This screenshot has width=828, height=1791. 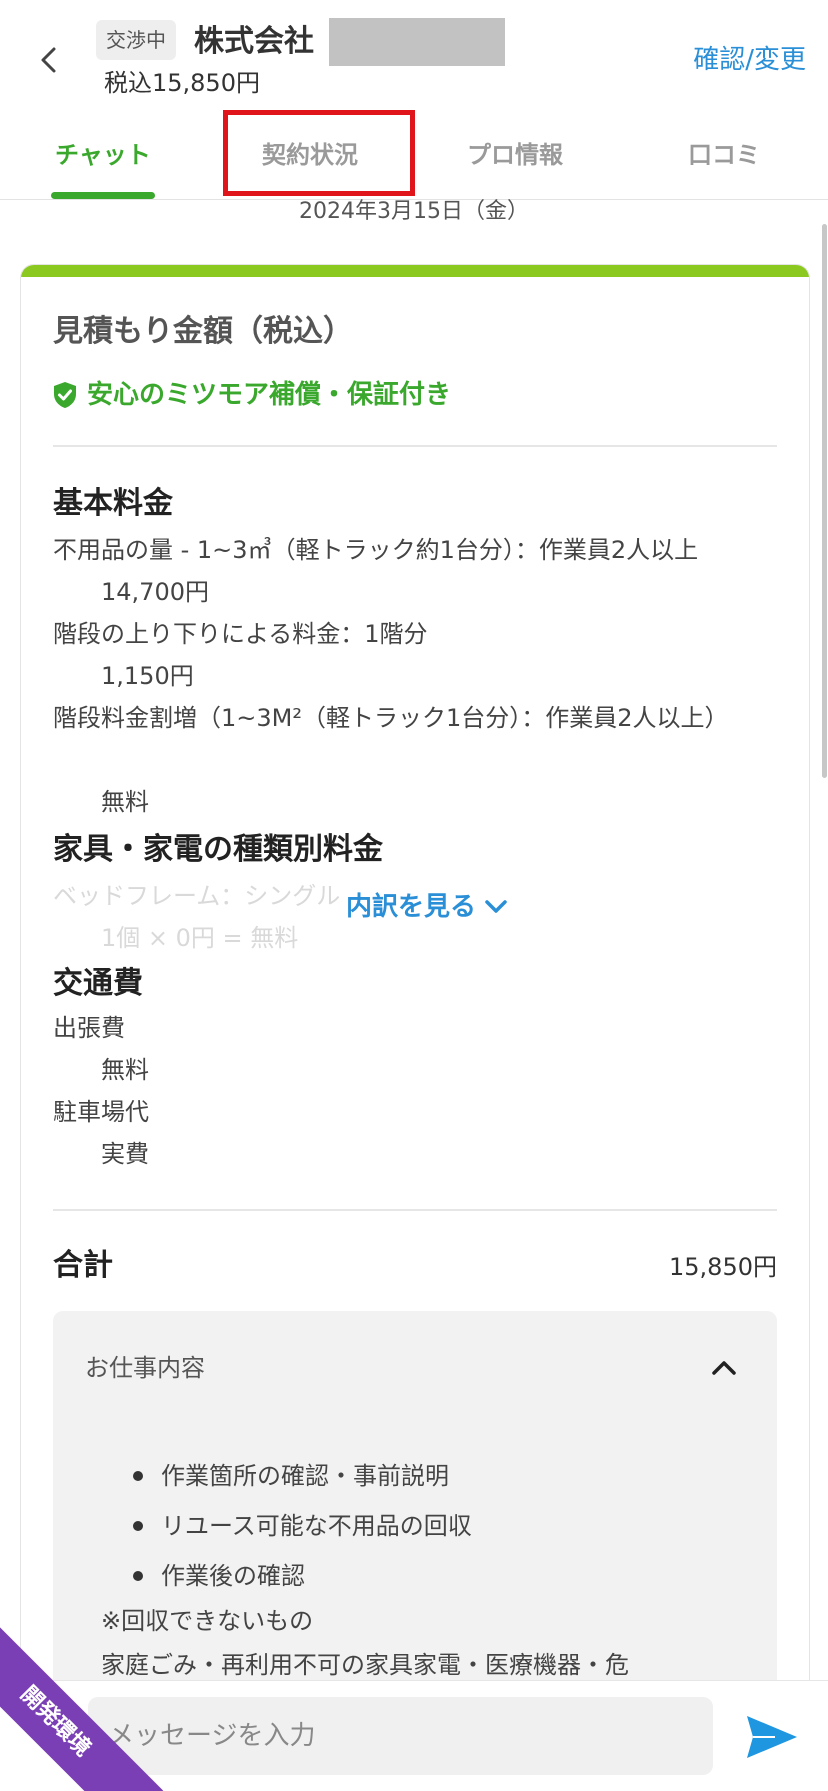 What do you see at coordinates (414, 211) in the screenshot?
I see `date-separator: 2024年3月15日（金）` at bounding box center [414, 211].